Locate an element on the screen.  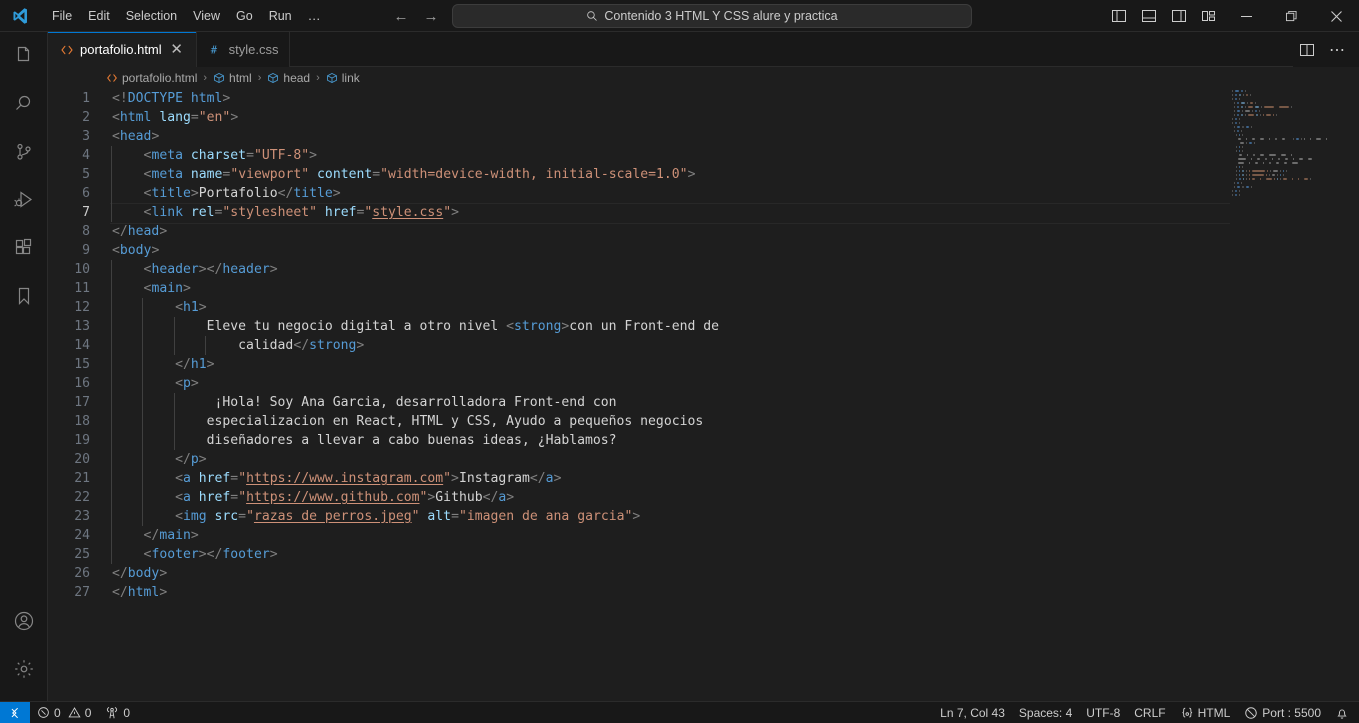
command-center: Contenido 3 HTML Y CSS alure y practica is located at coordinates (712, 16).